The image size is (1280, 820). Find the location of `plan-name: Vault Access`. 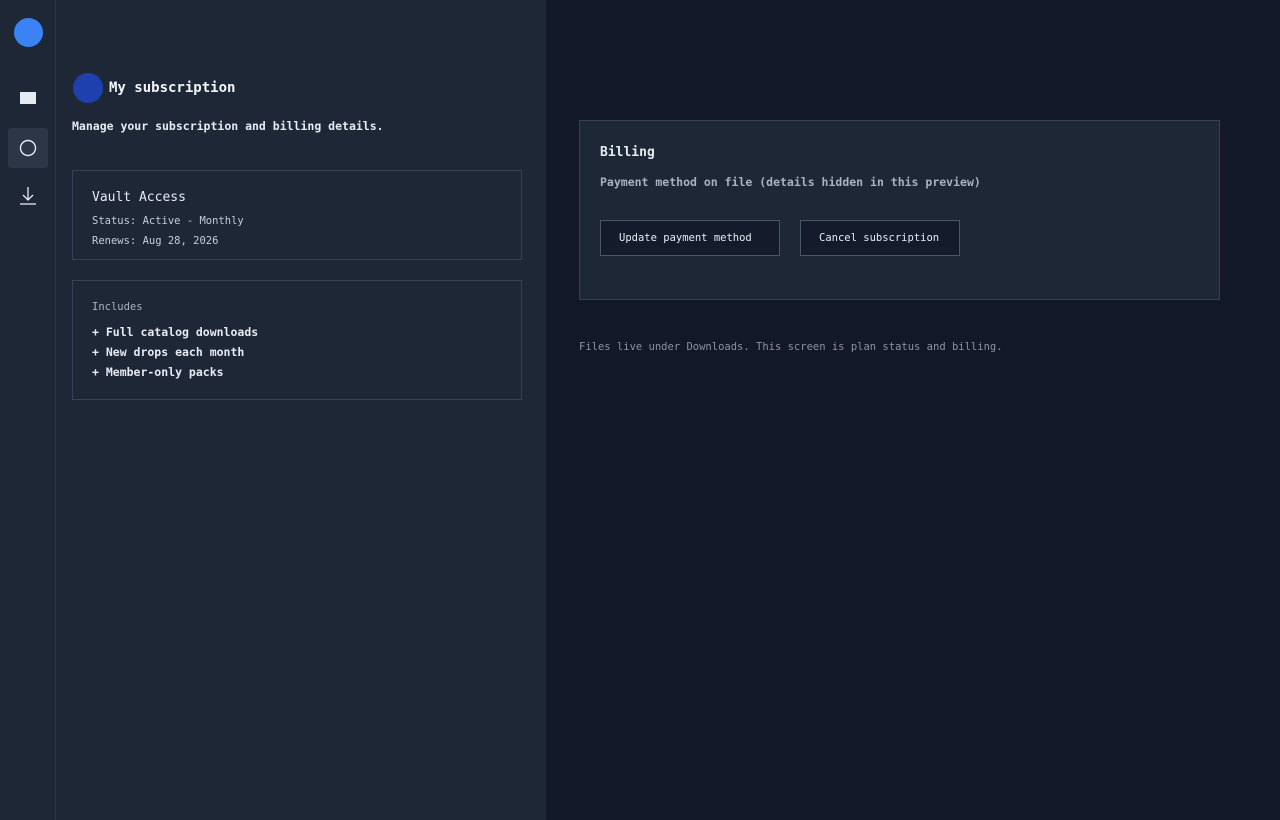

plan-name: Vault Access is located at coordinates (139, 197).